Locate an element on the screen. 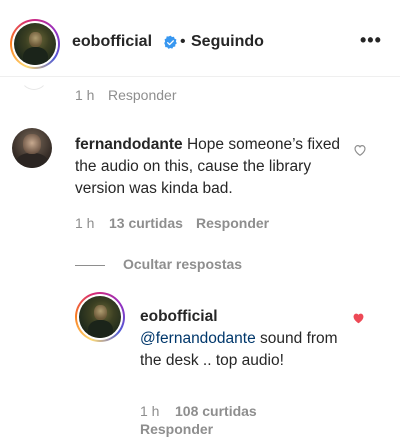 The width and height of the screenshot is (400, 444). previous-comment-time: 1 h is located at coordinates (85, 95).